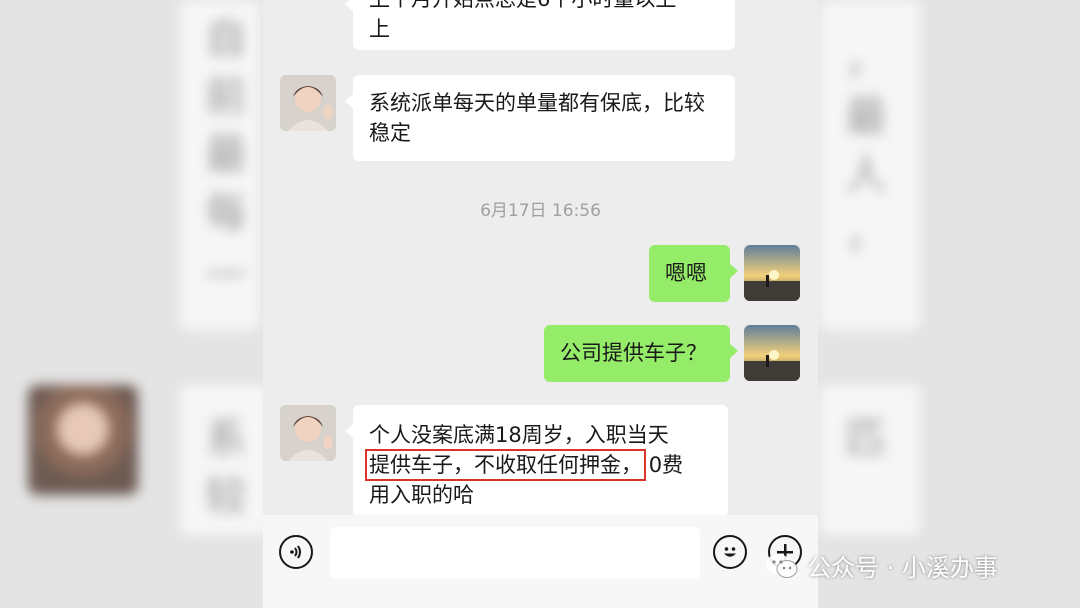 The width and height of the screenshot is (1080, 608). I want to click on highlighted-text: 提供车子，不收取任何押金，, so click(505, 465).